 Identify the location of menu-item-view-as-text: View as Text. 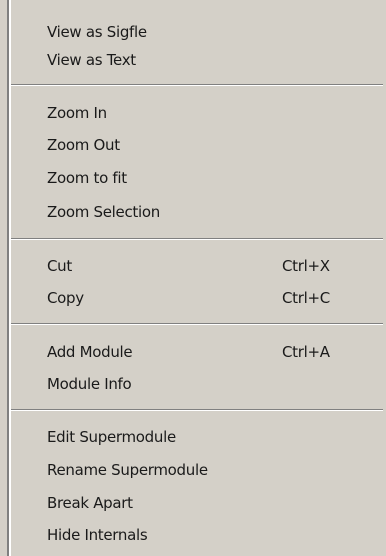
(196, 60).